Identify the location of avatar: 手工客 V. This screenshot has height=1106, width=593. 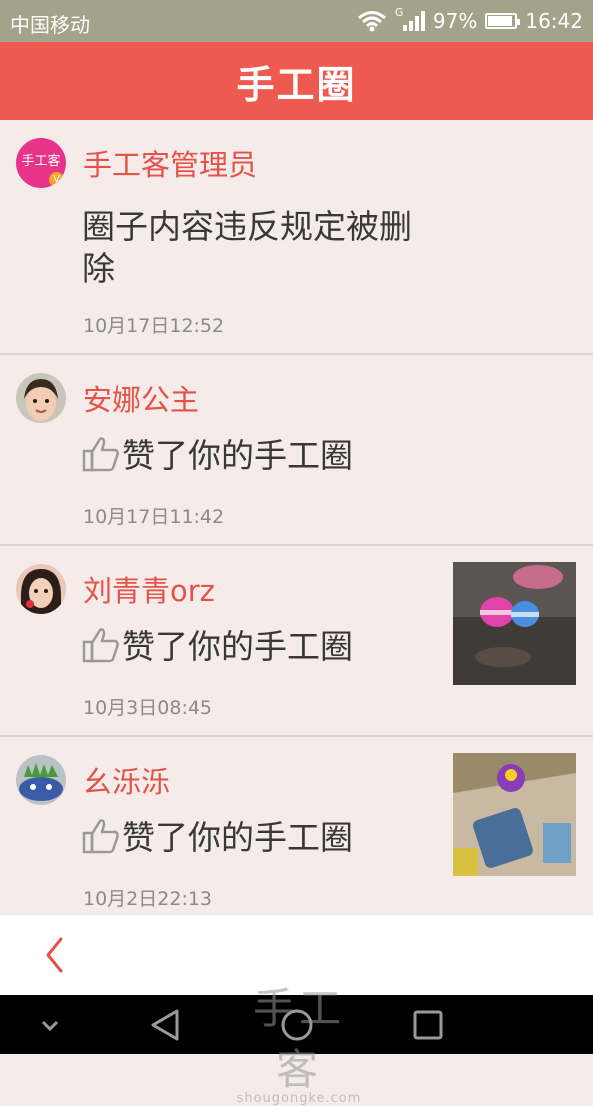
(41, 163).